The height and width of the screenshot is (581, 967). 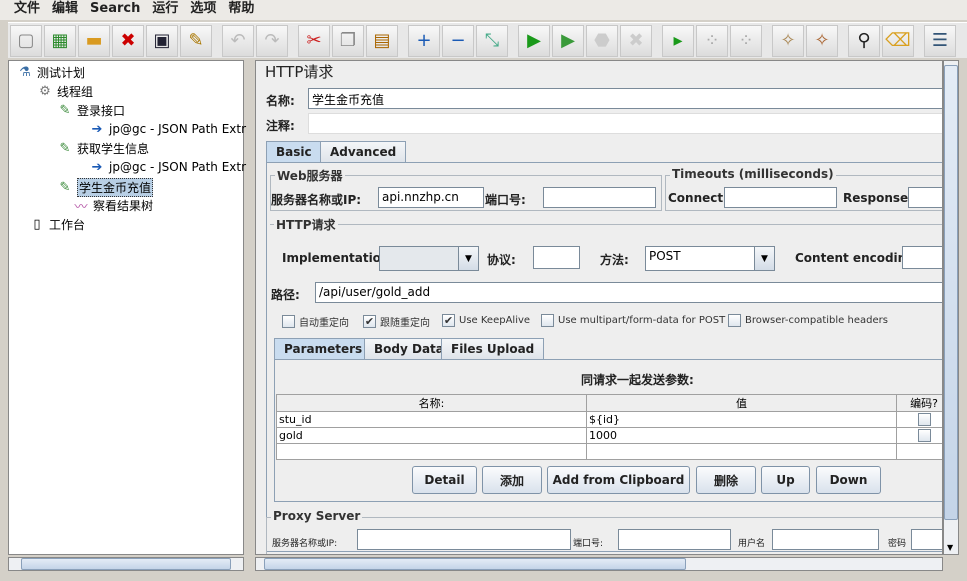 What do you see at coordinates (103, 148) in the screenshot?
I see `tree-node-sampler: ✎ 获取学生信息` at bounding box center [103, 148].